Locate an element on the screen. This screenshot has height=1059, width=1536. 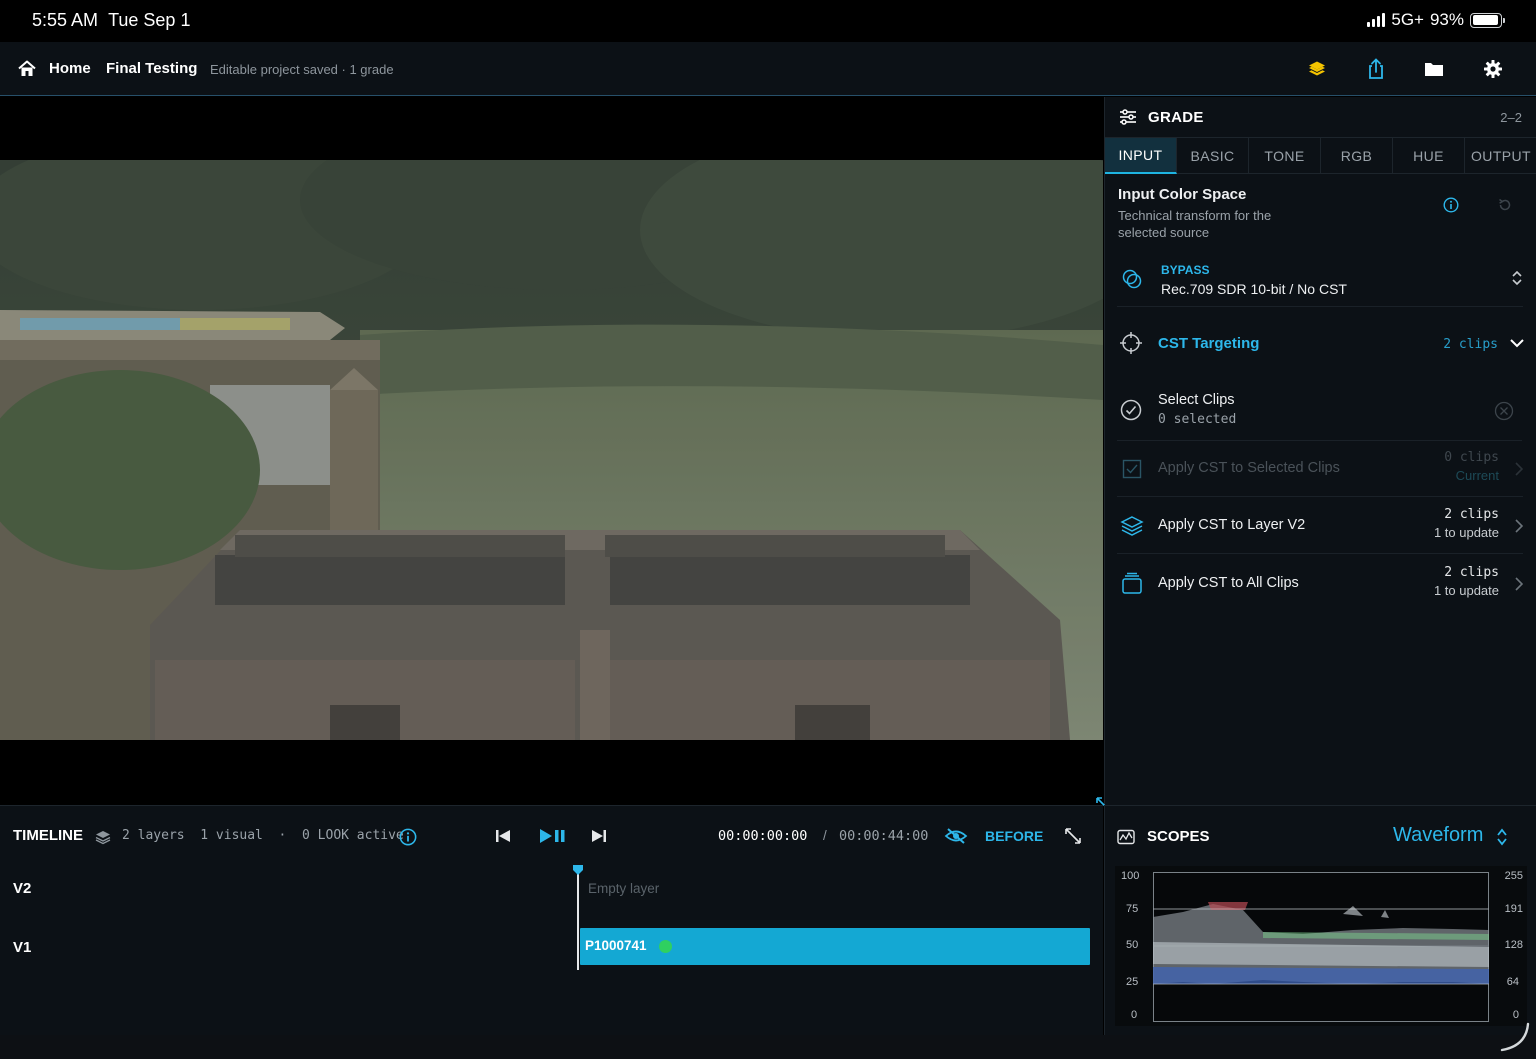
timeline-title: TIMELINE is located at coordinates (48, 835).